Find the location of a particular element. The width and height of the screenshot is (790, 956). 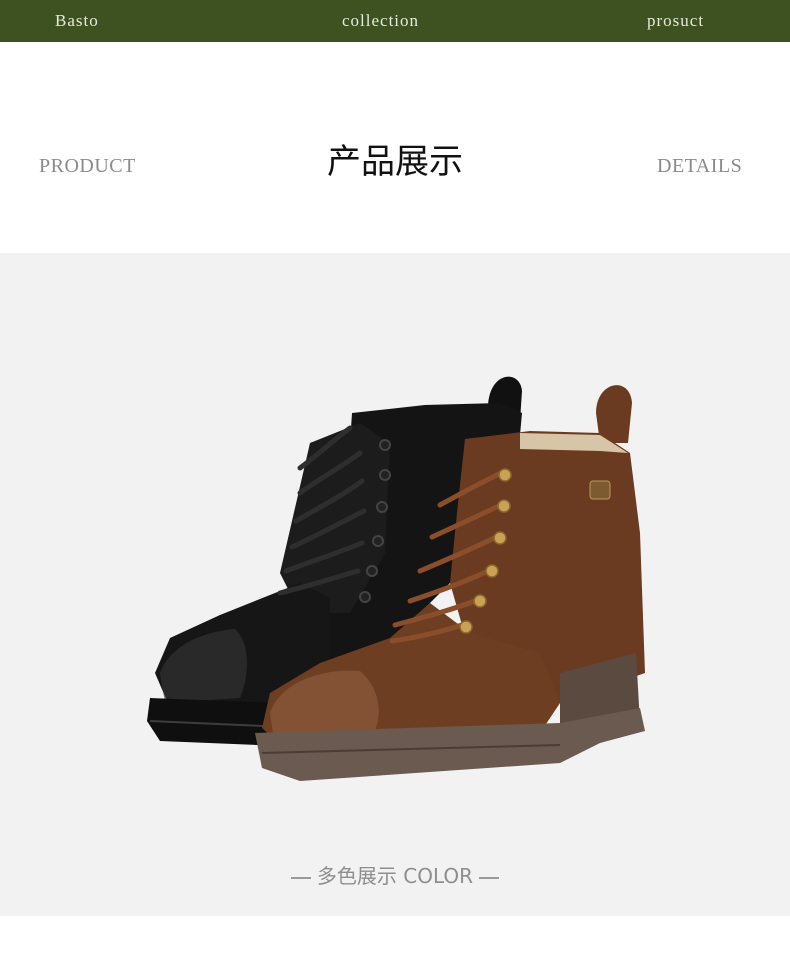

header-right-word: DETAILS is located at coordinates (700, 166).